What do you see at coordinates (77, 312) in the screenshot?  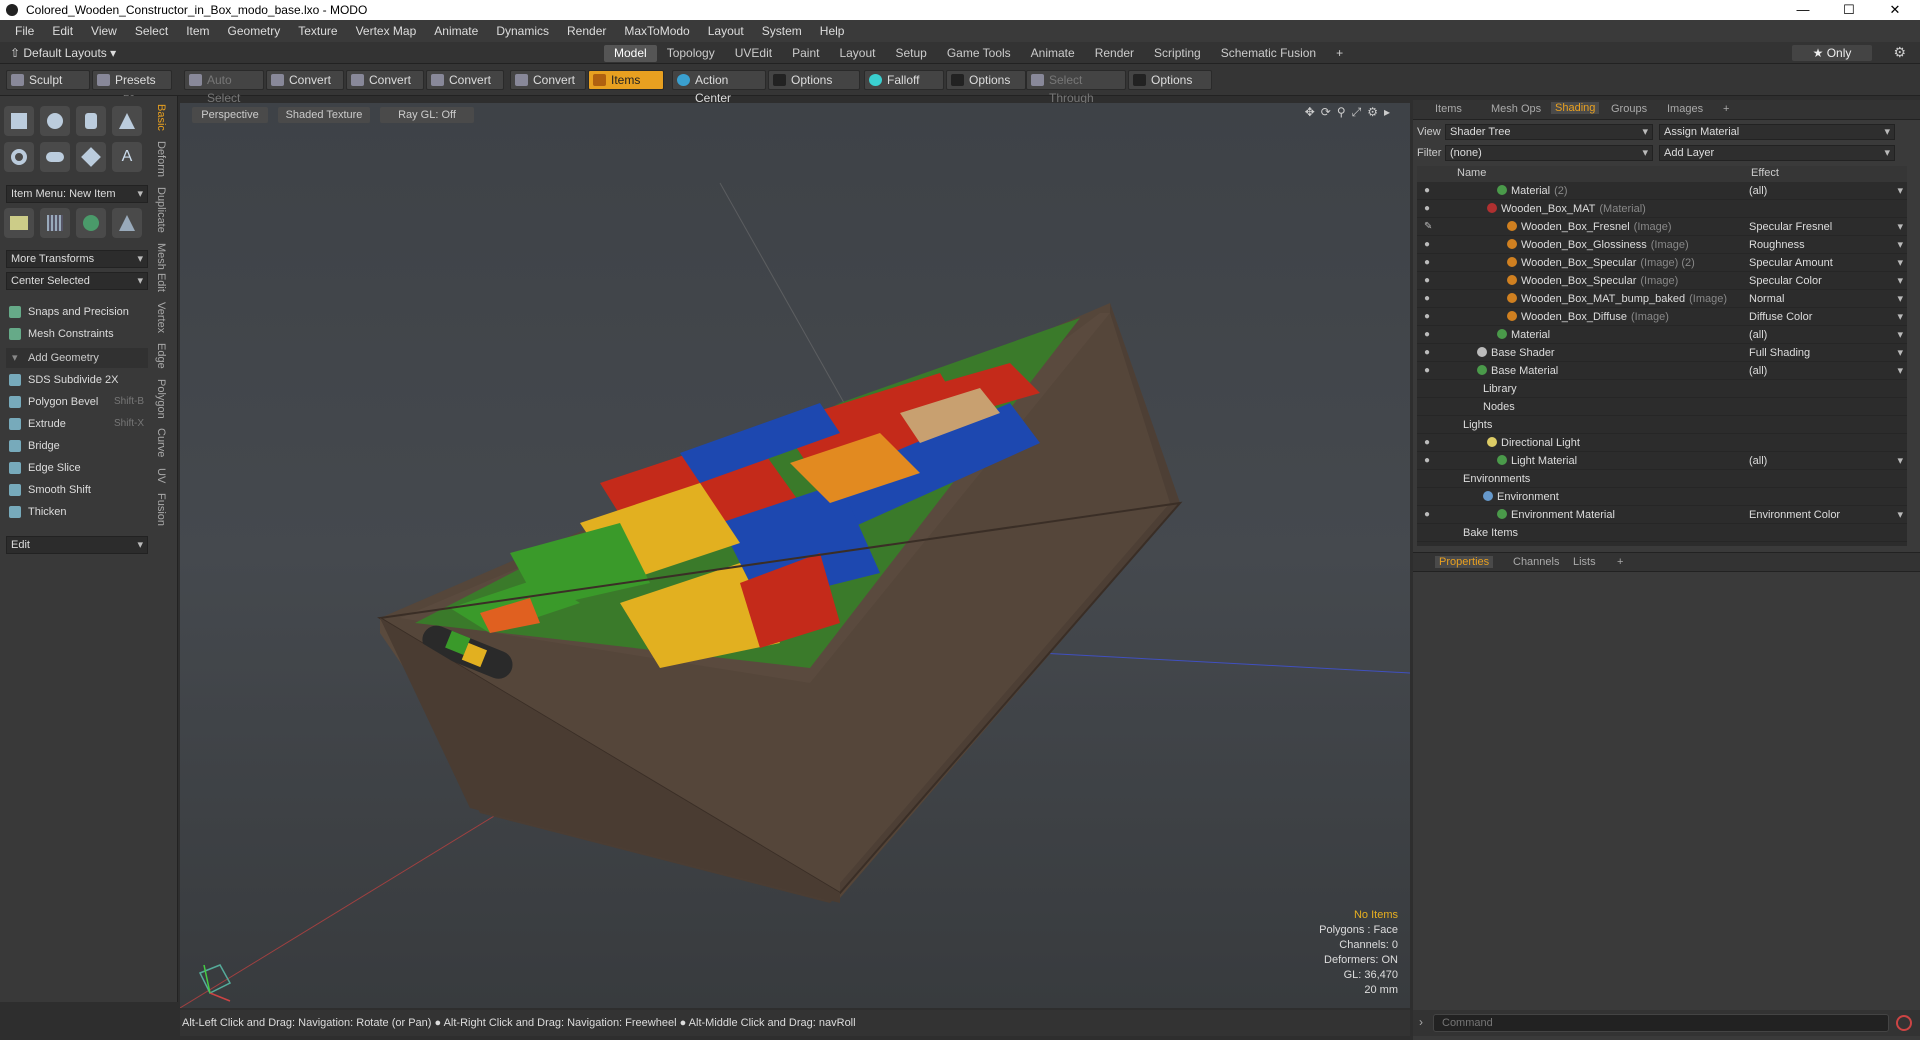 I see `snaps-precision-button: Snaps and Precision` at bounding box center [77, 312].